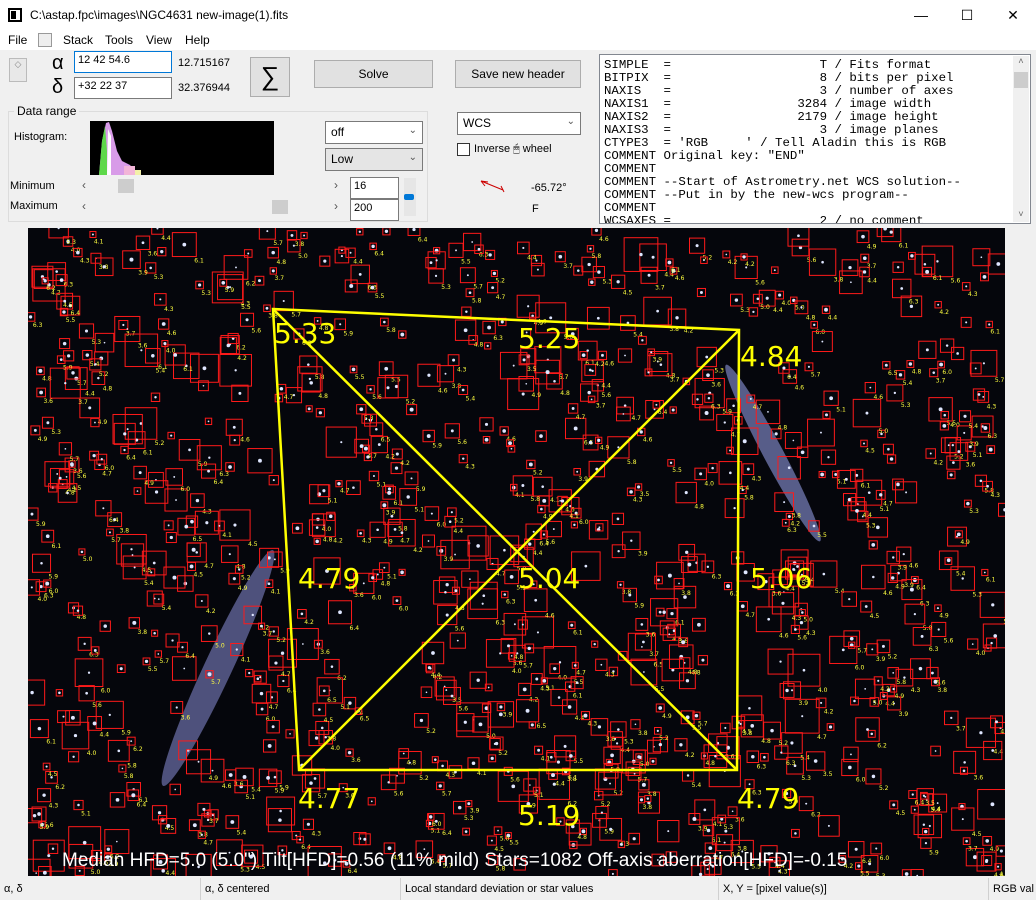  Describe the element at coordinates (123, 88) in the screenshot. I see `dec-input: +32 22 37` at that location.